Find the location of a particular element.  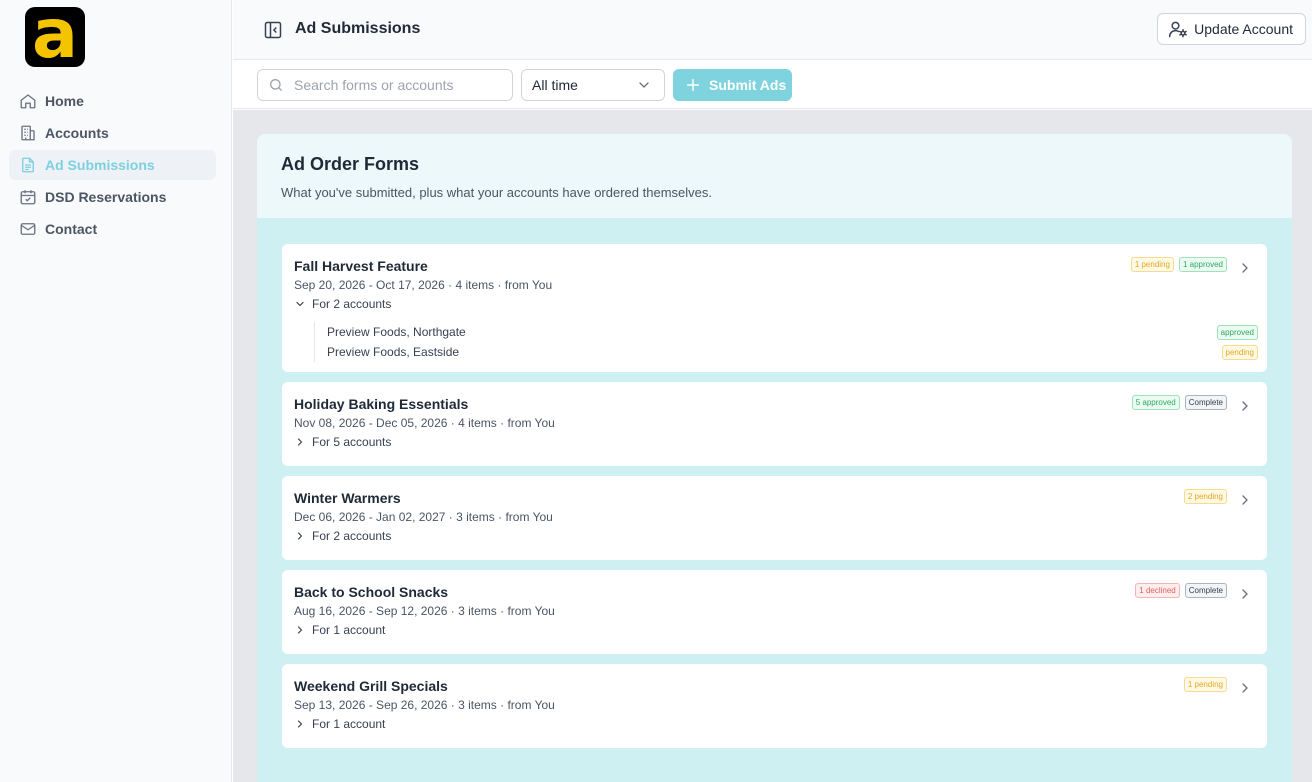

time-filter-select: All time is located at coordinates (593, 85).